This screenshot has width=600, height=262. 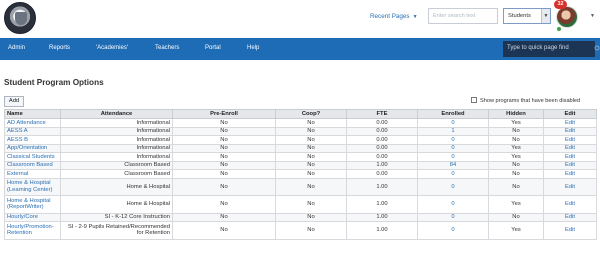 I want to click on col-header-pre-enroll: Pre-Enroll, so click(x=224, y=114).